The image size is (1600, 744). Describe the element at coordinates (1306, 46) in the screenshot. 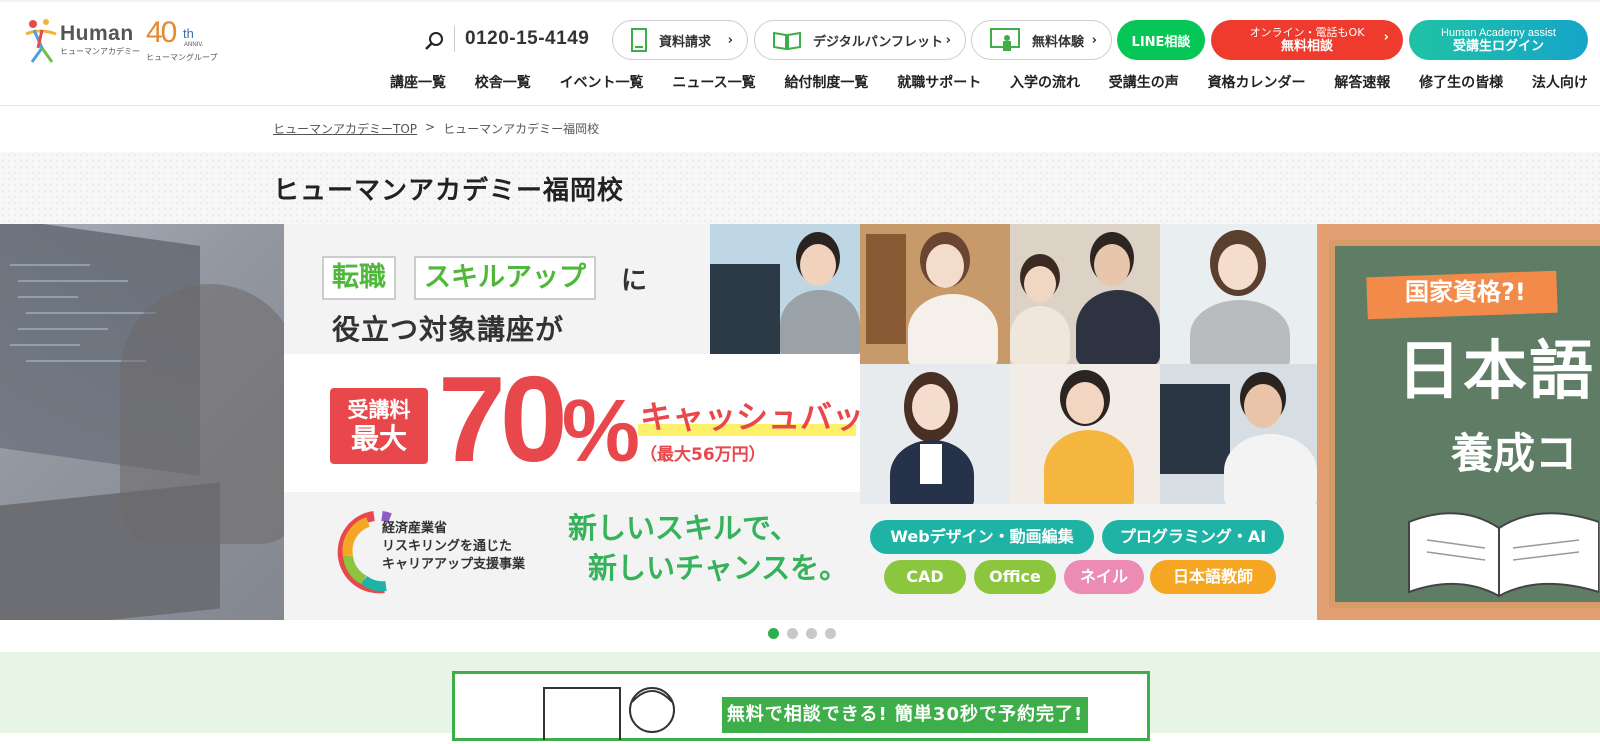

I see `consult-main-label: 無料相談` at that location.